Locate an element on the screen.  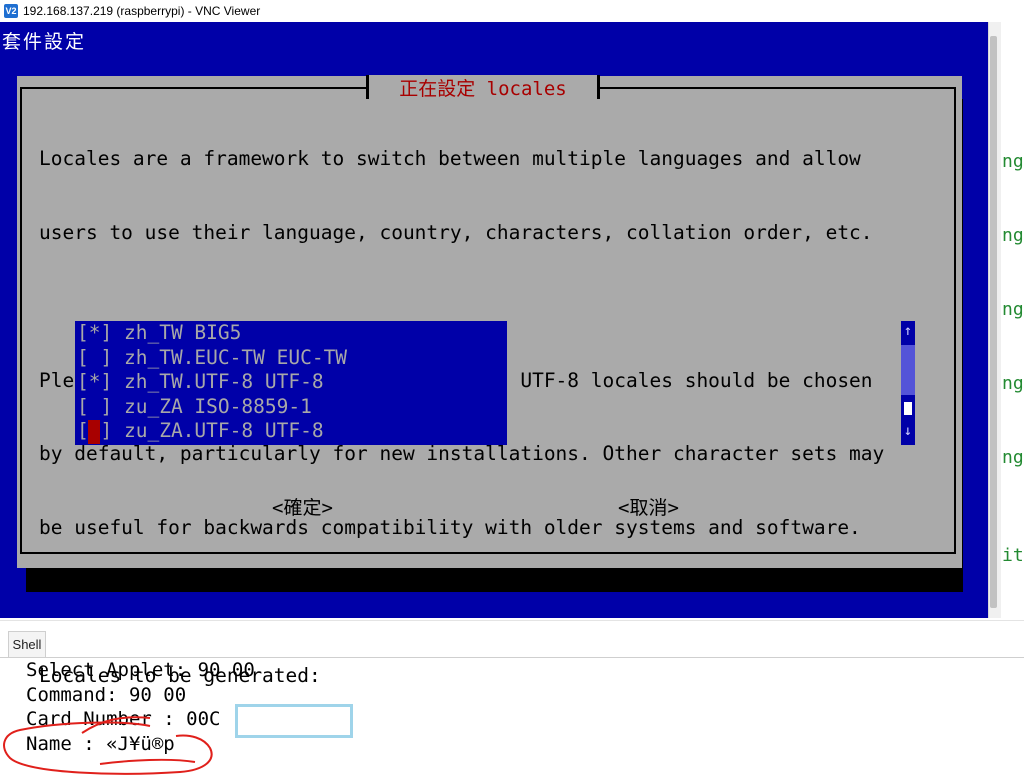
shell-divider is located at coordinates (512, 657).